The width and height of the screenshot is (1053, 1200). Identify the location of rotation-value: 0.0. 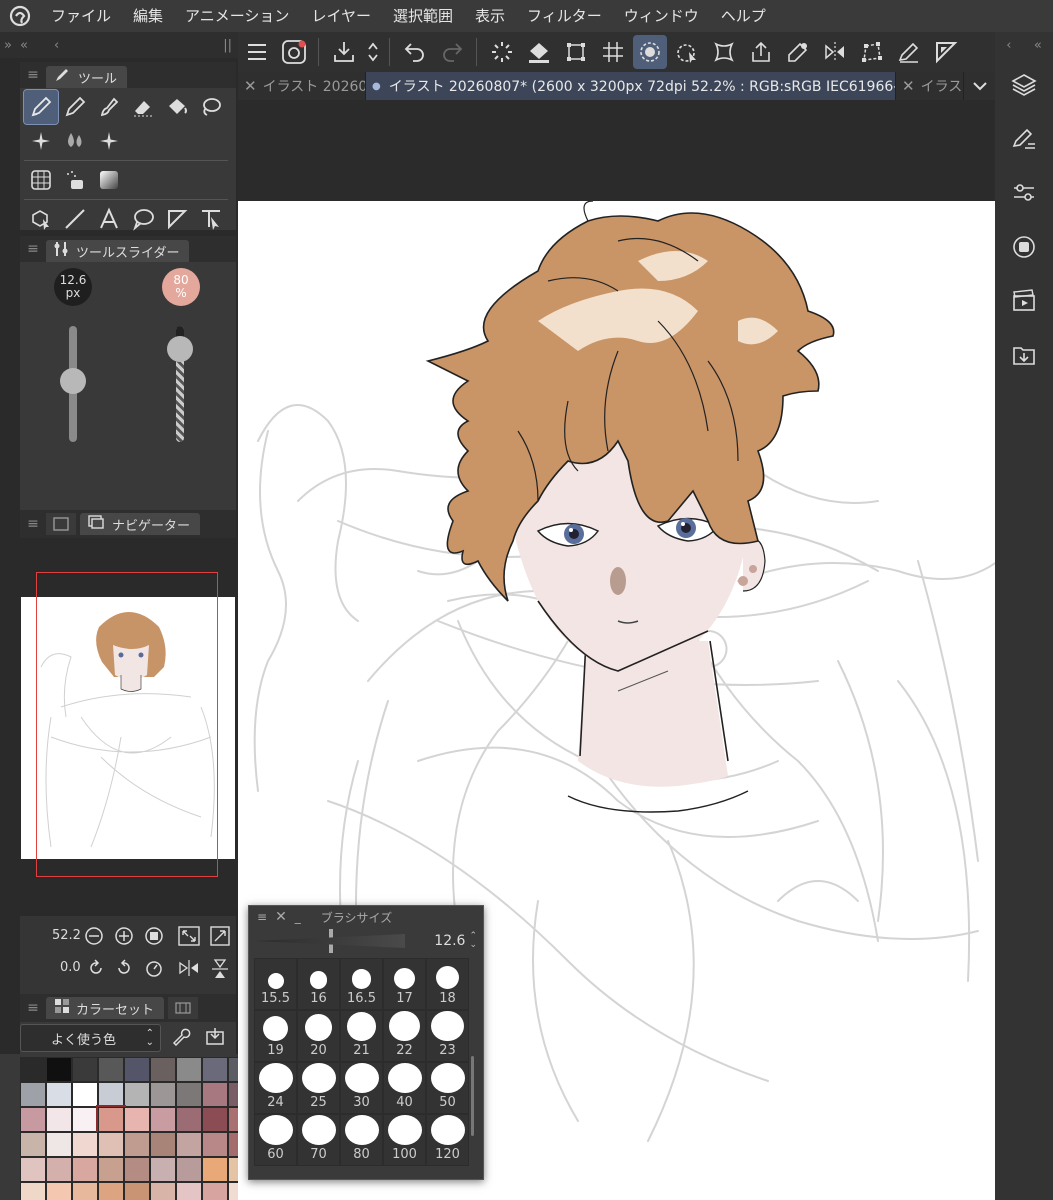
(70, 967).